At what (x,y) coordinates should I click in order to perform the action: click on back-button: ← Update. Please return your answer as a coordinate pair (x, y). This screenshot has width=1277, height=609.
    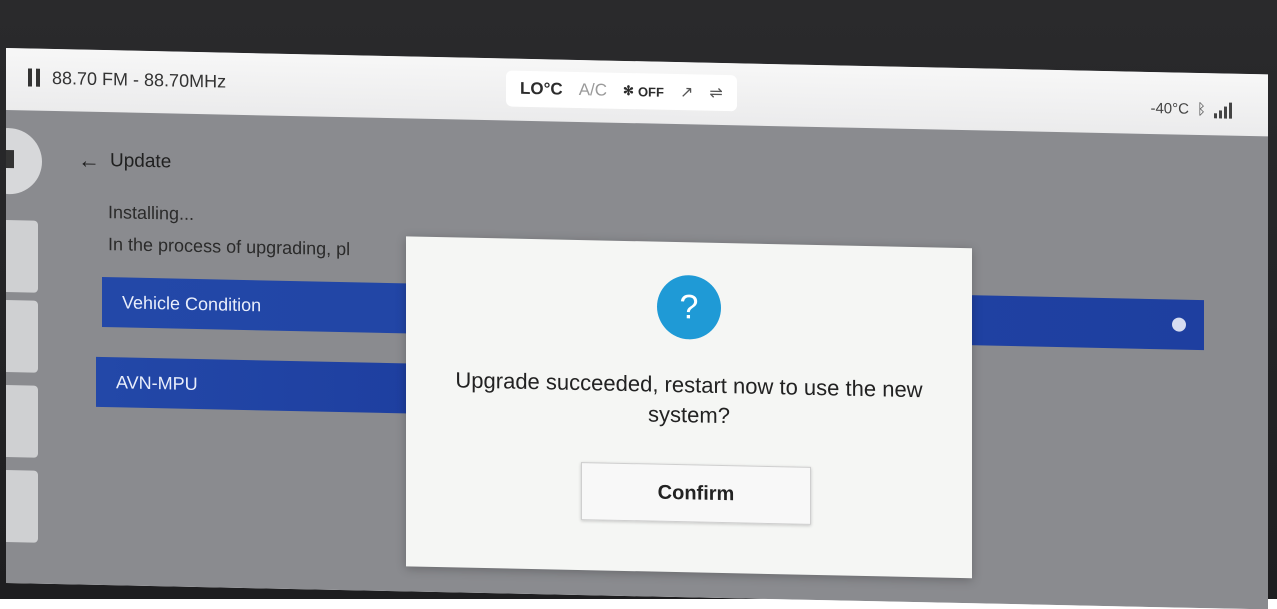
    Looking at the image, I should click on (124, 162).